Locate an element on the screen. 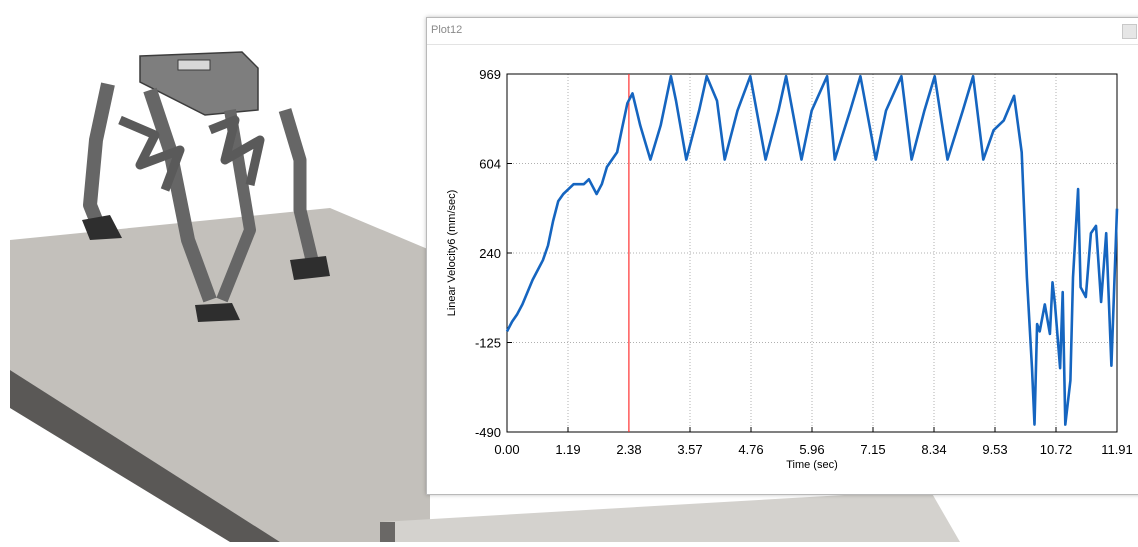 Image resolution: width=1138 pixels, height=547 pixels. x-axis-label: Time (sec) is located at coordinates (812, 465).